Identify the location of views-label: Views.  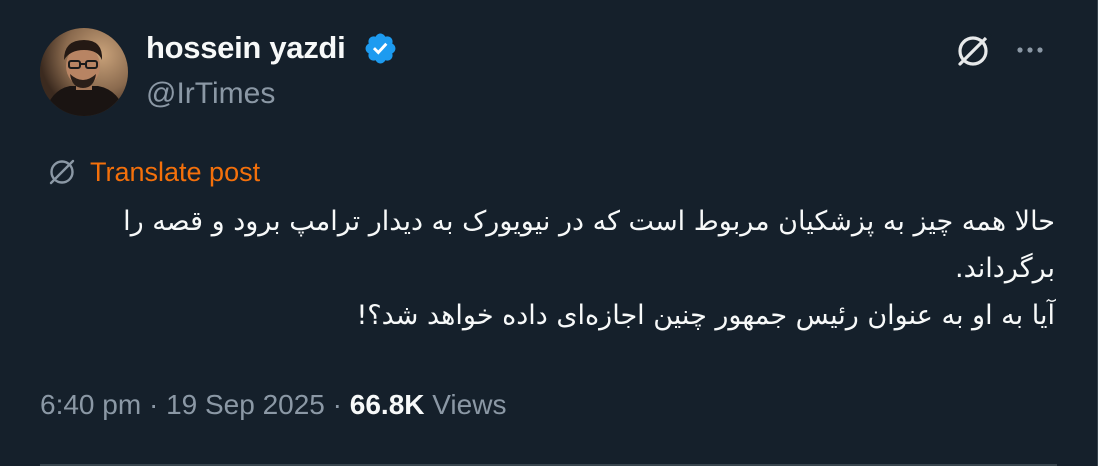
(469, 404).